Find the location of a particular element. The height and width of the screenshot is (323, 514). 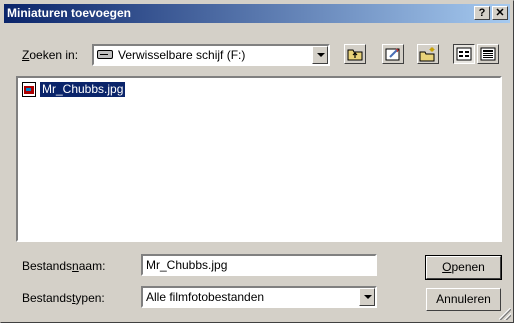

new-folder-icon is located at coordinates (427, 54).